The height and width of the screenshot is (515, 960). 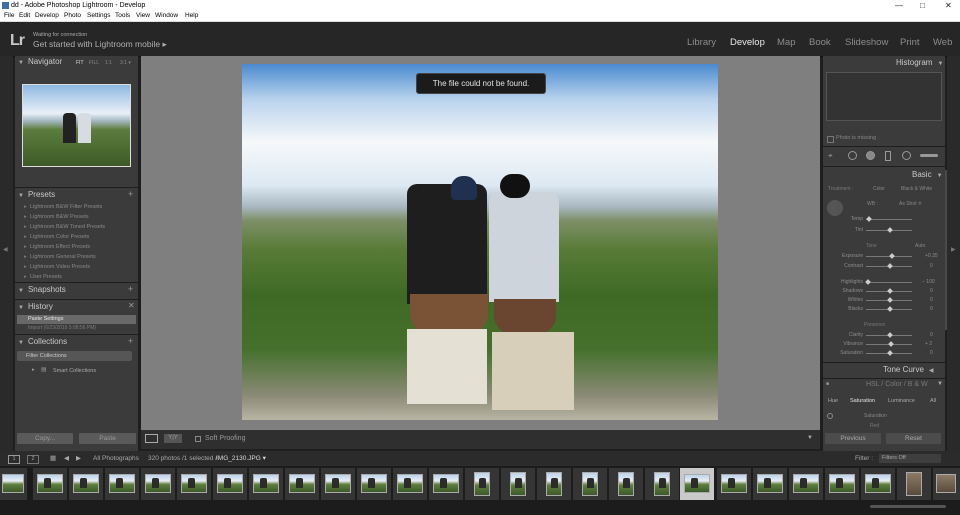 What do you see at coordinates (125, 63) in the screenshot?
I see `zoom-3-1: 3:1 ▾` at bounding box center [125, 63].